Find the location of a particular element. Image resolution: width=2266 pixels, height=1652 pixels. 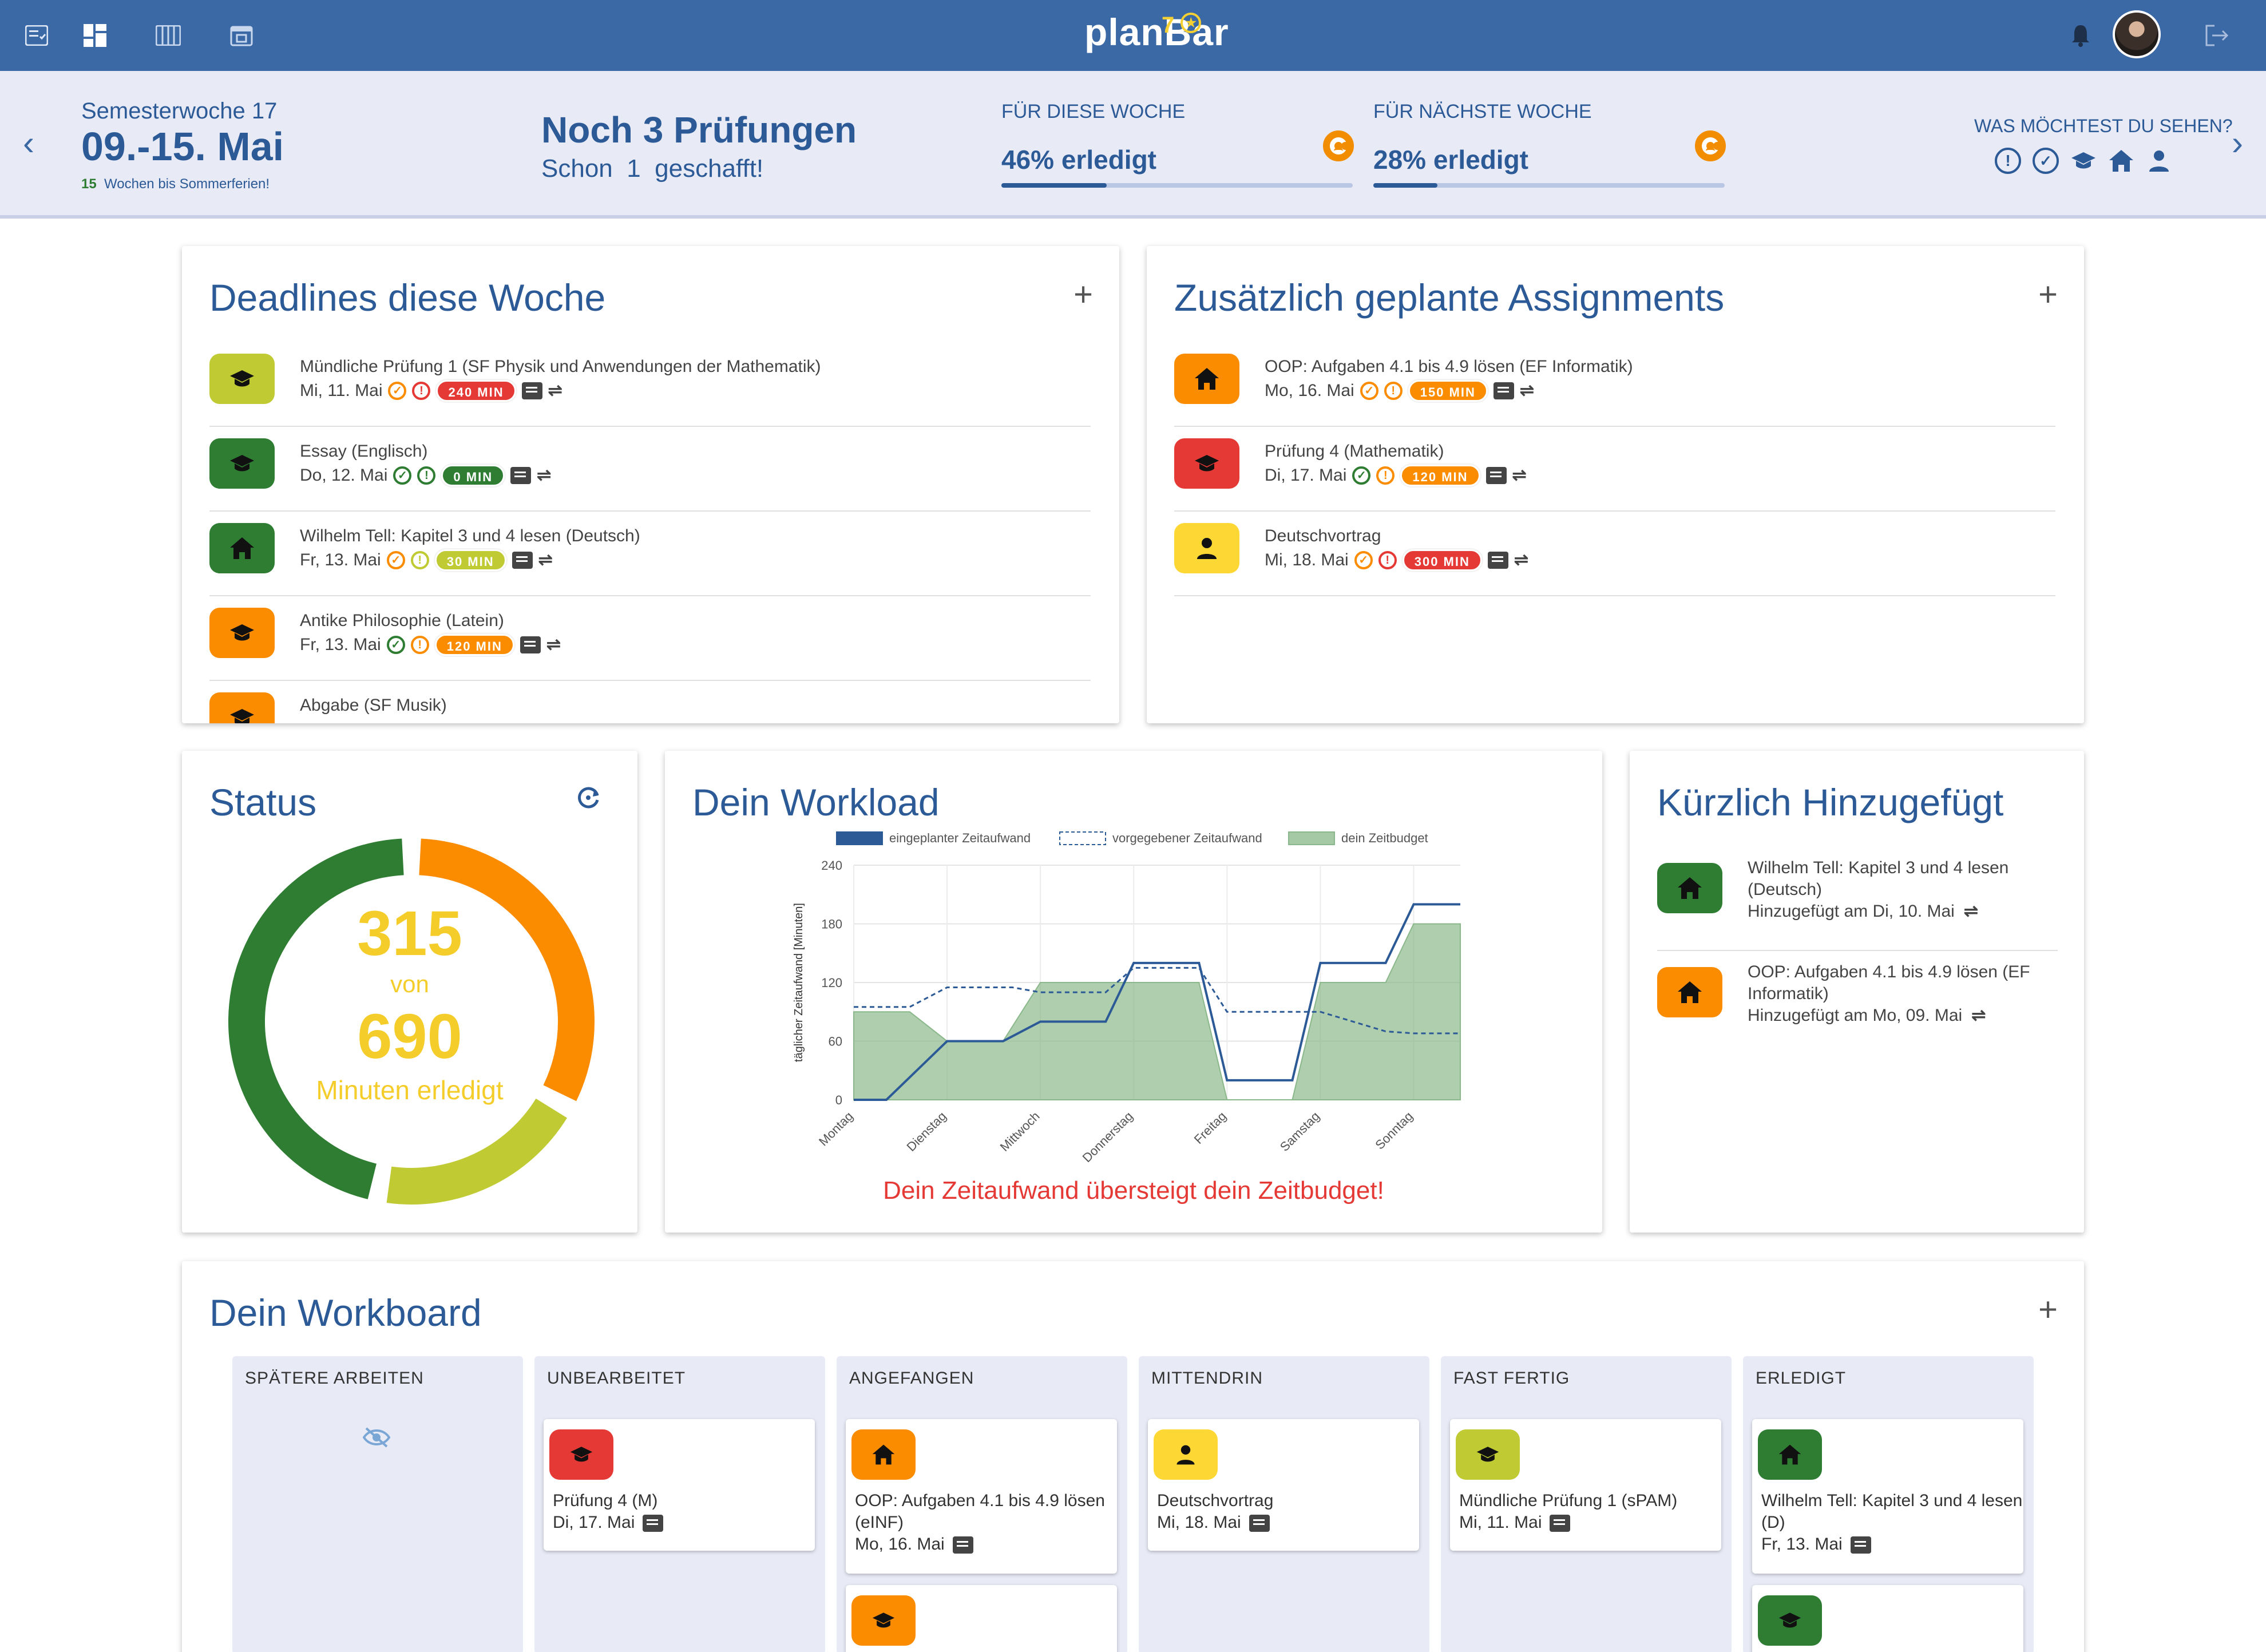

workboard-title: Dein Workboard is located at coordinates (345, 1313).